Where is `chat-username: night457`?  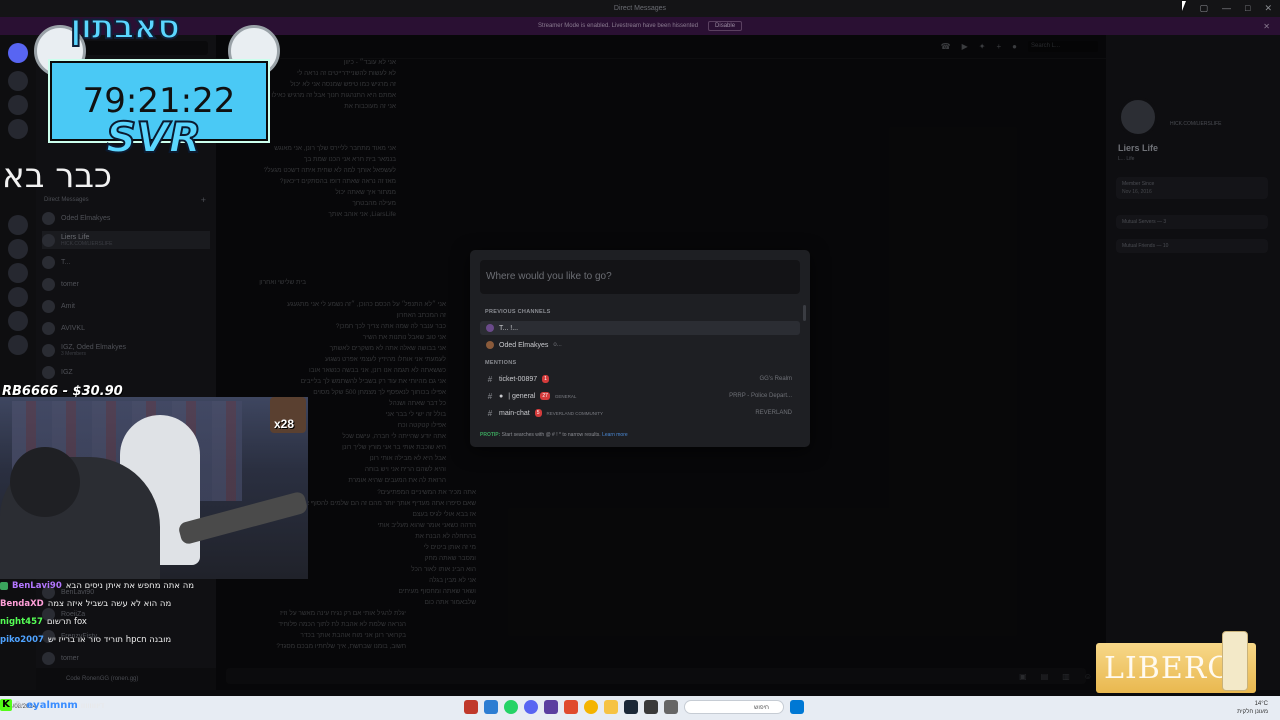
chat-username: night457 is located at coordinates (21, 622).